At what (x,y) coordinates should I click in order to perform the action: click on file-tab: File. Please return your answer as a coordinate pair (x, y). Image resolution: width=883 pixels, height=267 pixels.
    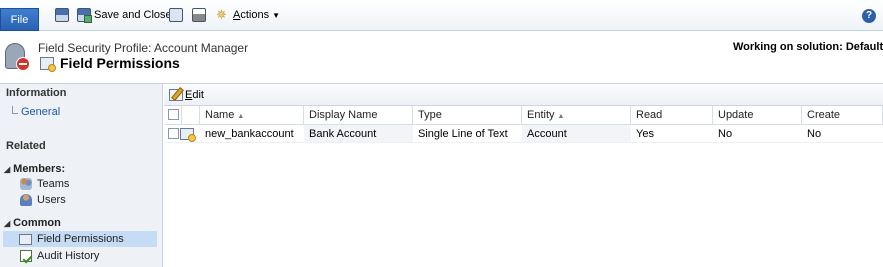
    Looking at the image, I should click on (19, 19).